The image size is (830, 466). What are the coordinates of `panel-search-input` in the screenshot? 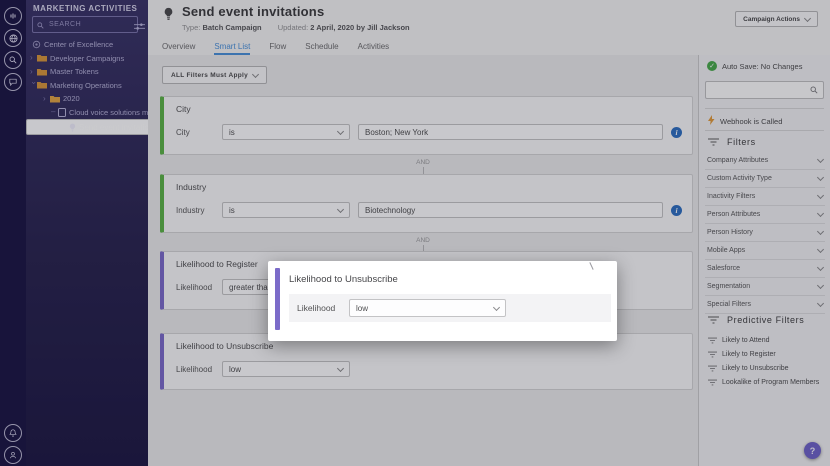 It's located at (760, 90).